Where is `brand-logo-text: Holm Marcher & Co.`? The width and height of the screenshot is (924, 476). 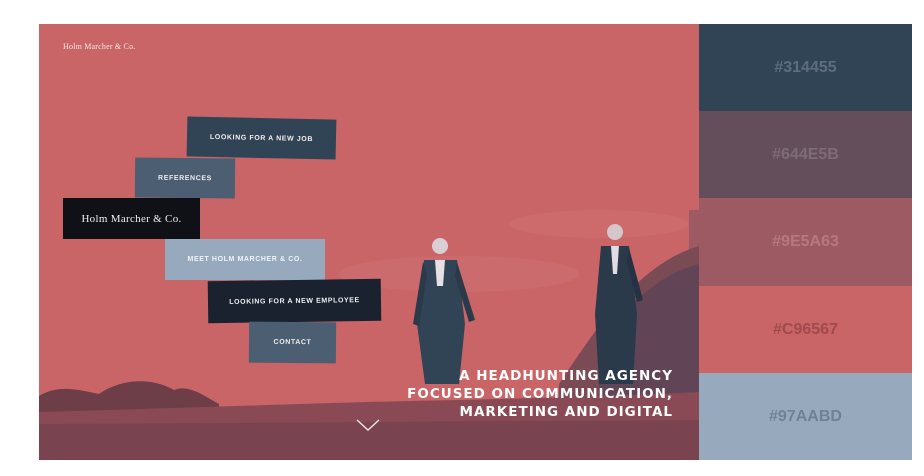
brand-logo-text: Holm Marcher & Co. is located at coordinates (99, 46).